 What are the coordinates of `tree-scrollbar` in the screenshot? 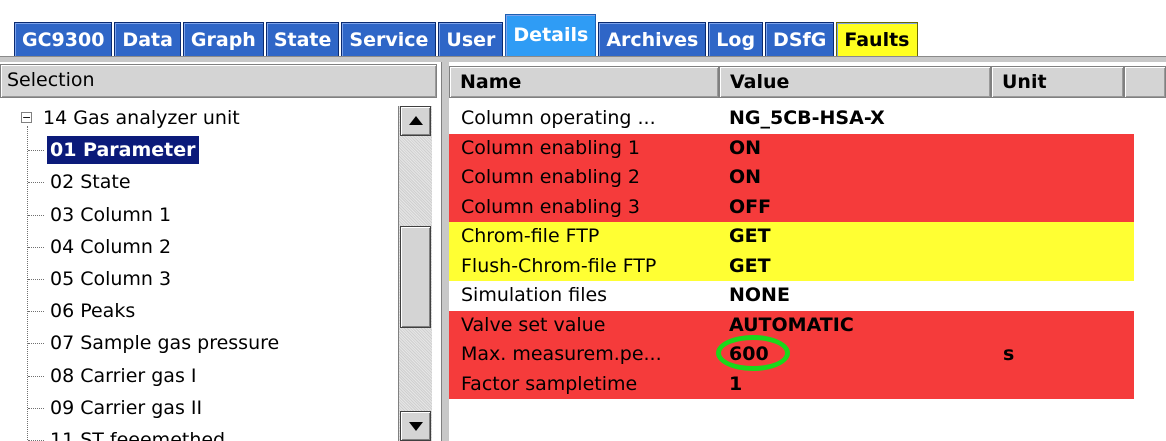 It's located at (415, 273).